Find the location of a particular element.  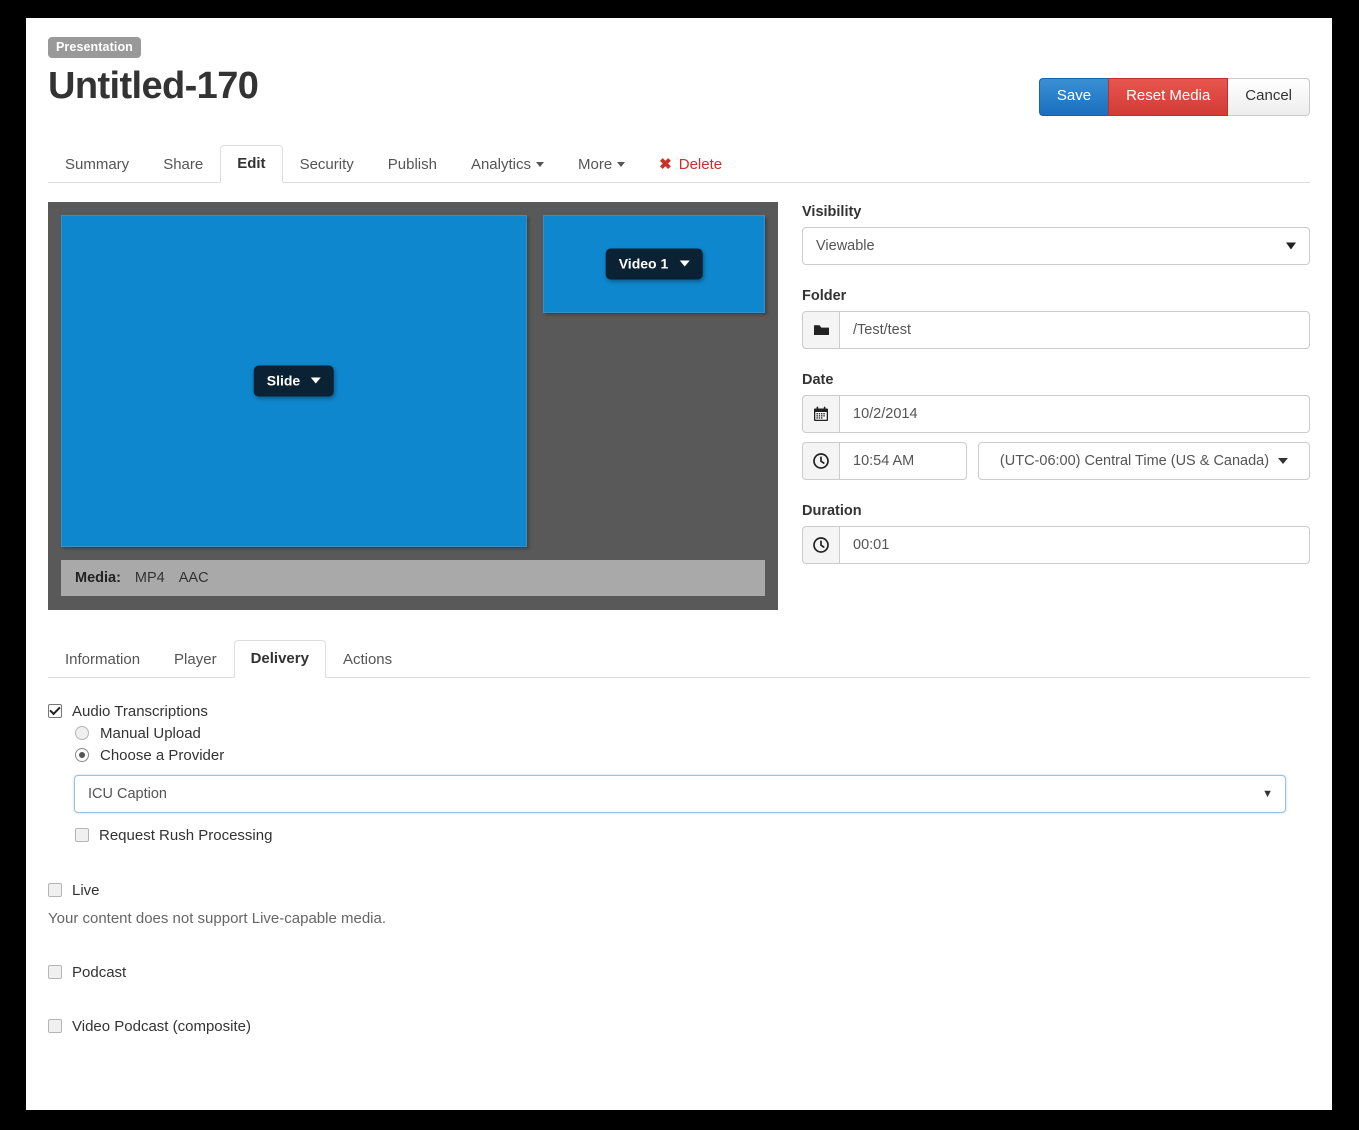

folder-field: /Test/test is located at coordinates (1056, 329).